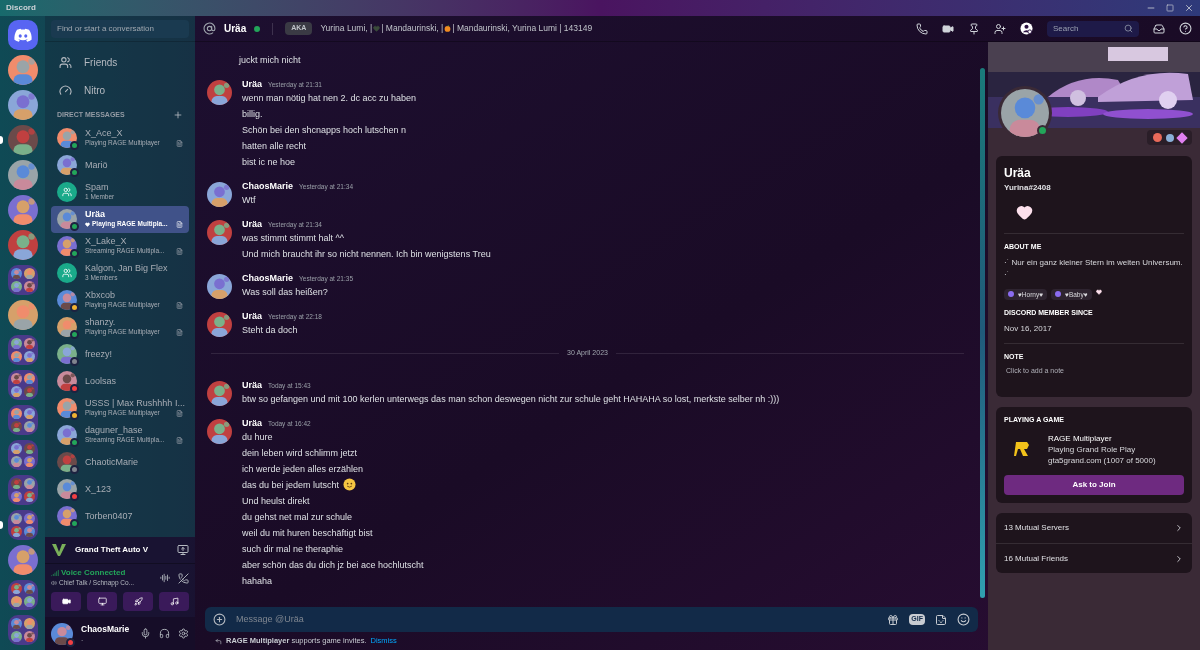 Image resolution: width=1200 pixels, height=650 pixels. Describe the element at coordinates (114, 430) in the screenshot. I see `dm-name: daguner_hase` at that location.